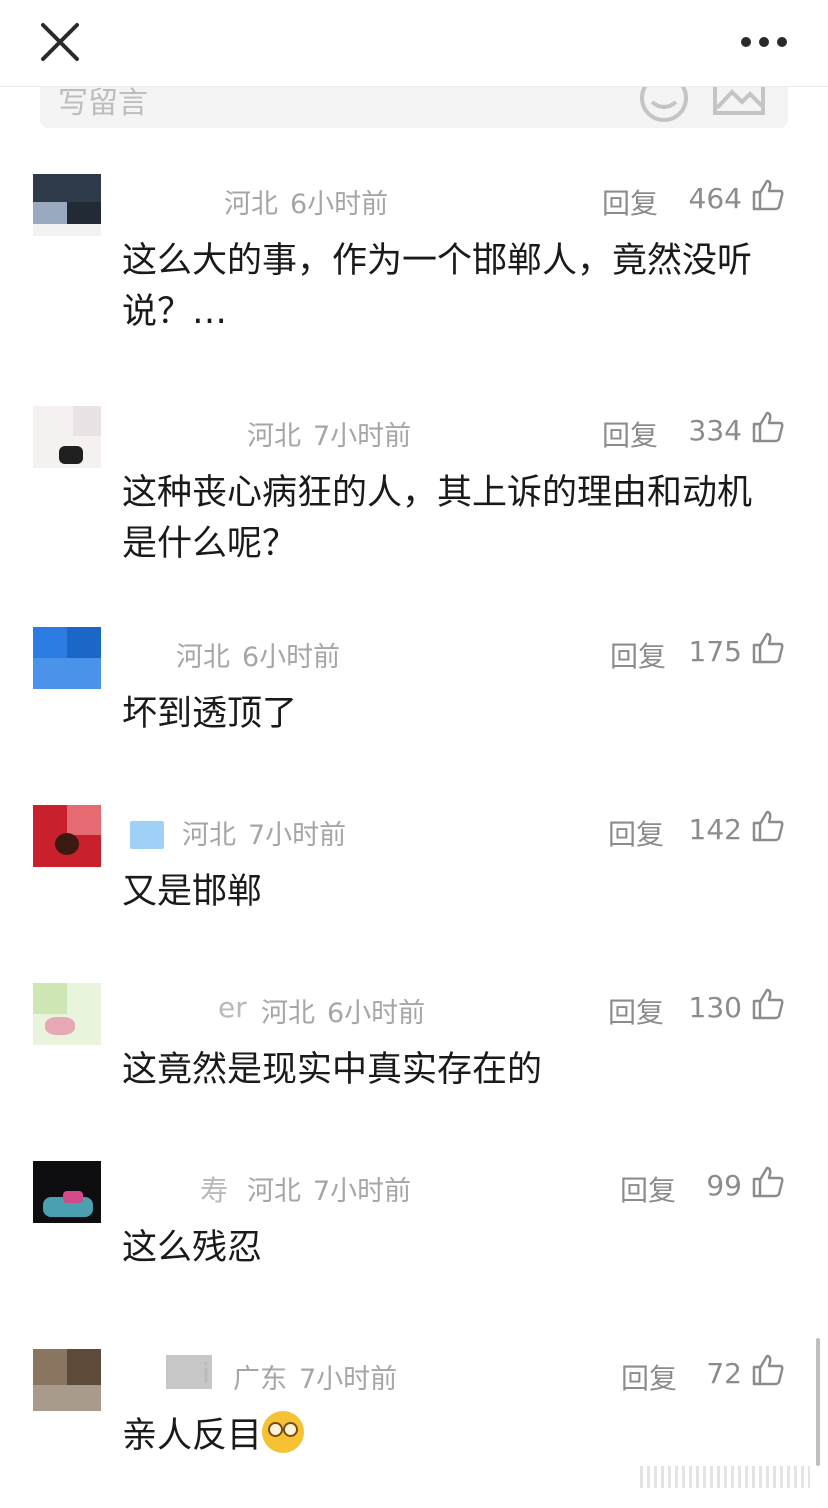 The width and height of the screenshot is (828, 1508). What do you see at coordinates (724, 1185) in the screenshot?
I see `like-count: 99` at bounding box center [724, 1185].